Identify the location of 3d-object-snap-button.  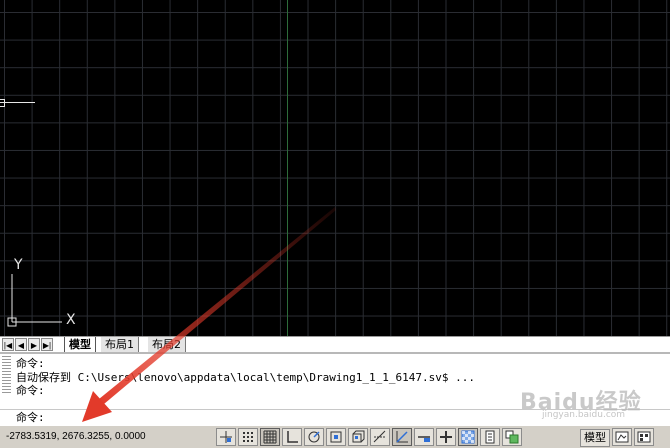
(358, 437).